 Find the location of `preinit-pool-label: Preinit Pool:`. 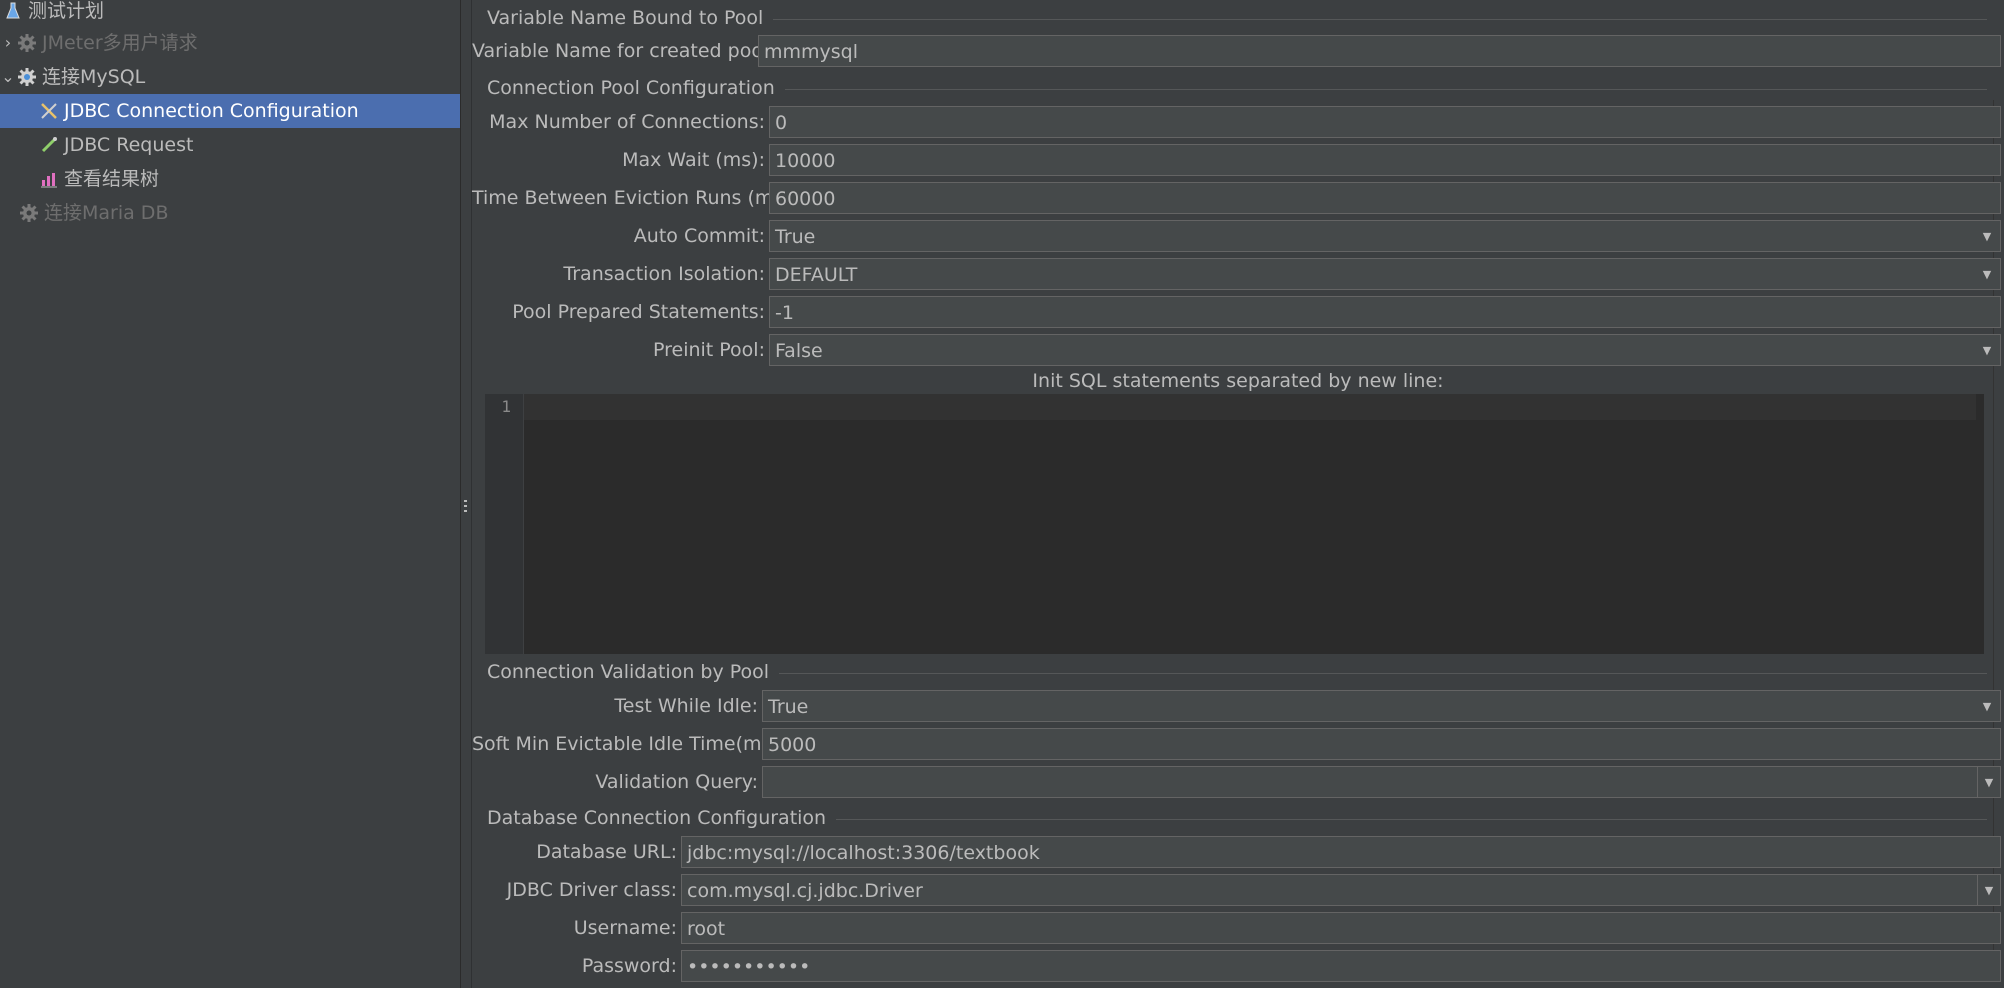

preinit-pool-label: Preinit Pool: is located at coordinates (708, 350).